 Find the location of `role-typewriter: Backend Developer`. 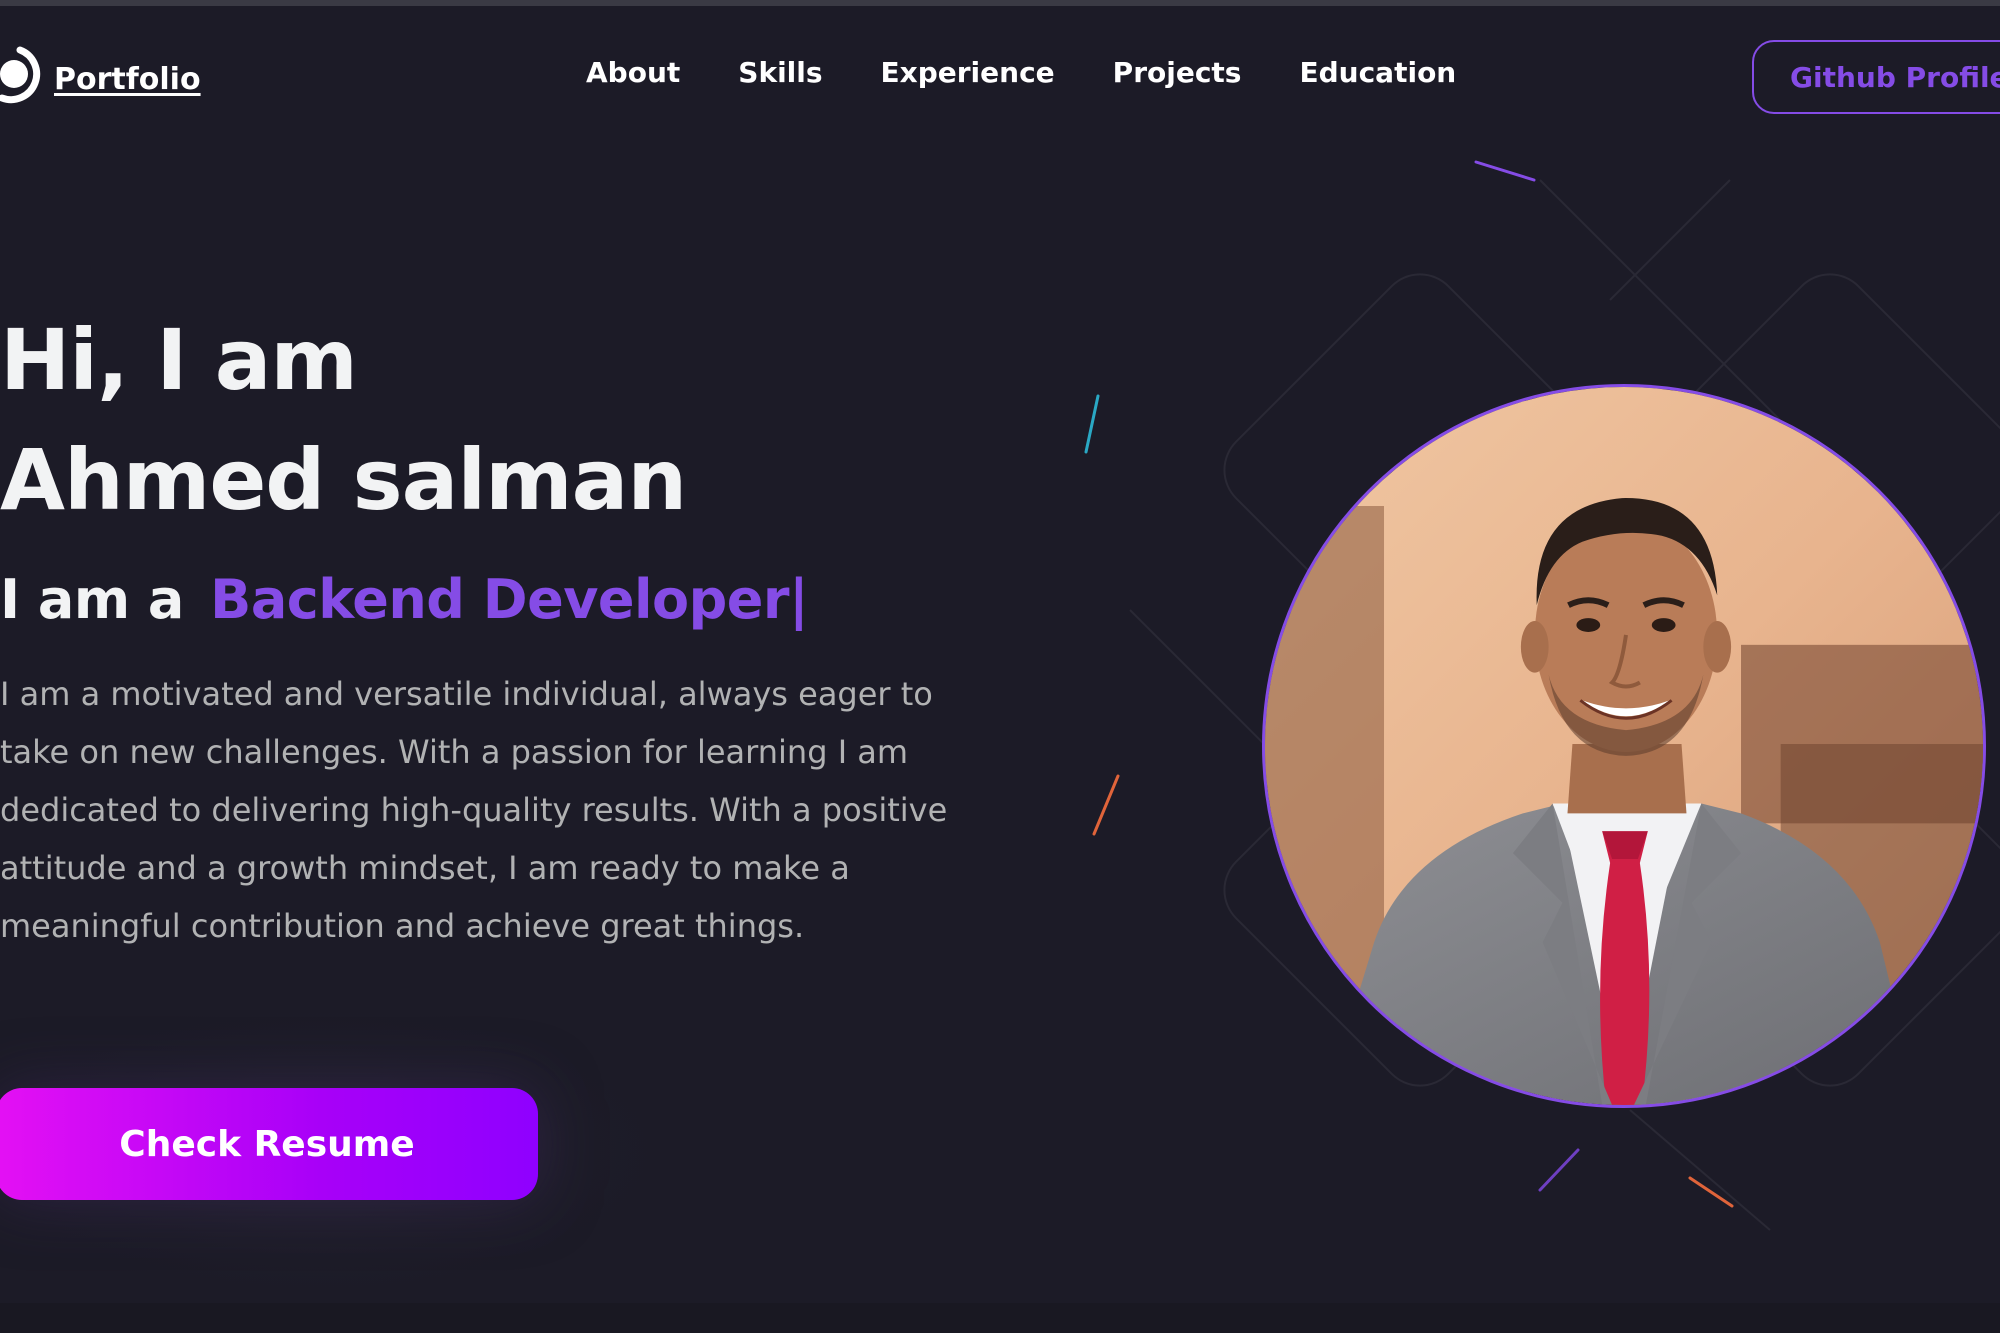

role-typewriter: Backend Developer is located at coordinates (500, 599).